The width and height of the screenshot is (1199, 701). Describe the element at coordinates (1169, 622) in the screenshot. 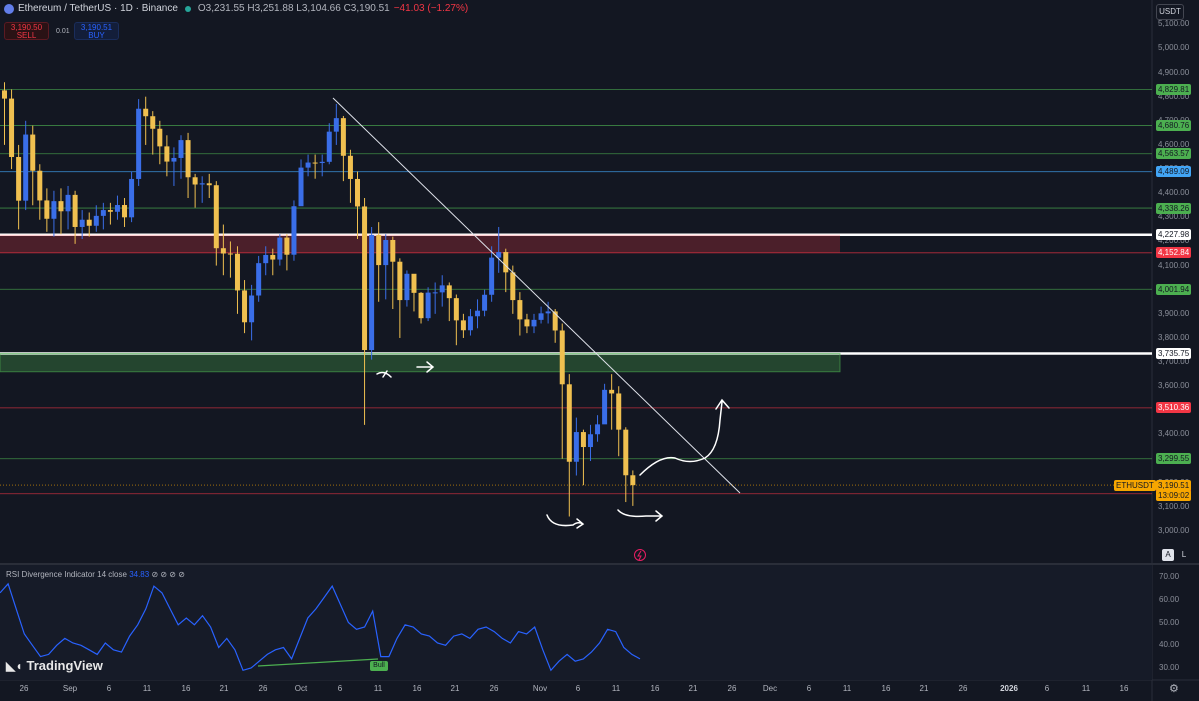

I see `rsi-tick: 50.00` at that location.